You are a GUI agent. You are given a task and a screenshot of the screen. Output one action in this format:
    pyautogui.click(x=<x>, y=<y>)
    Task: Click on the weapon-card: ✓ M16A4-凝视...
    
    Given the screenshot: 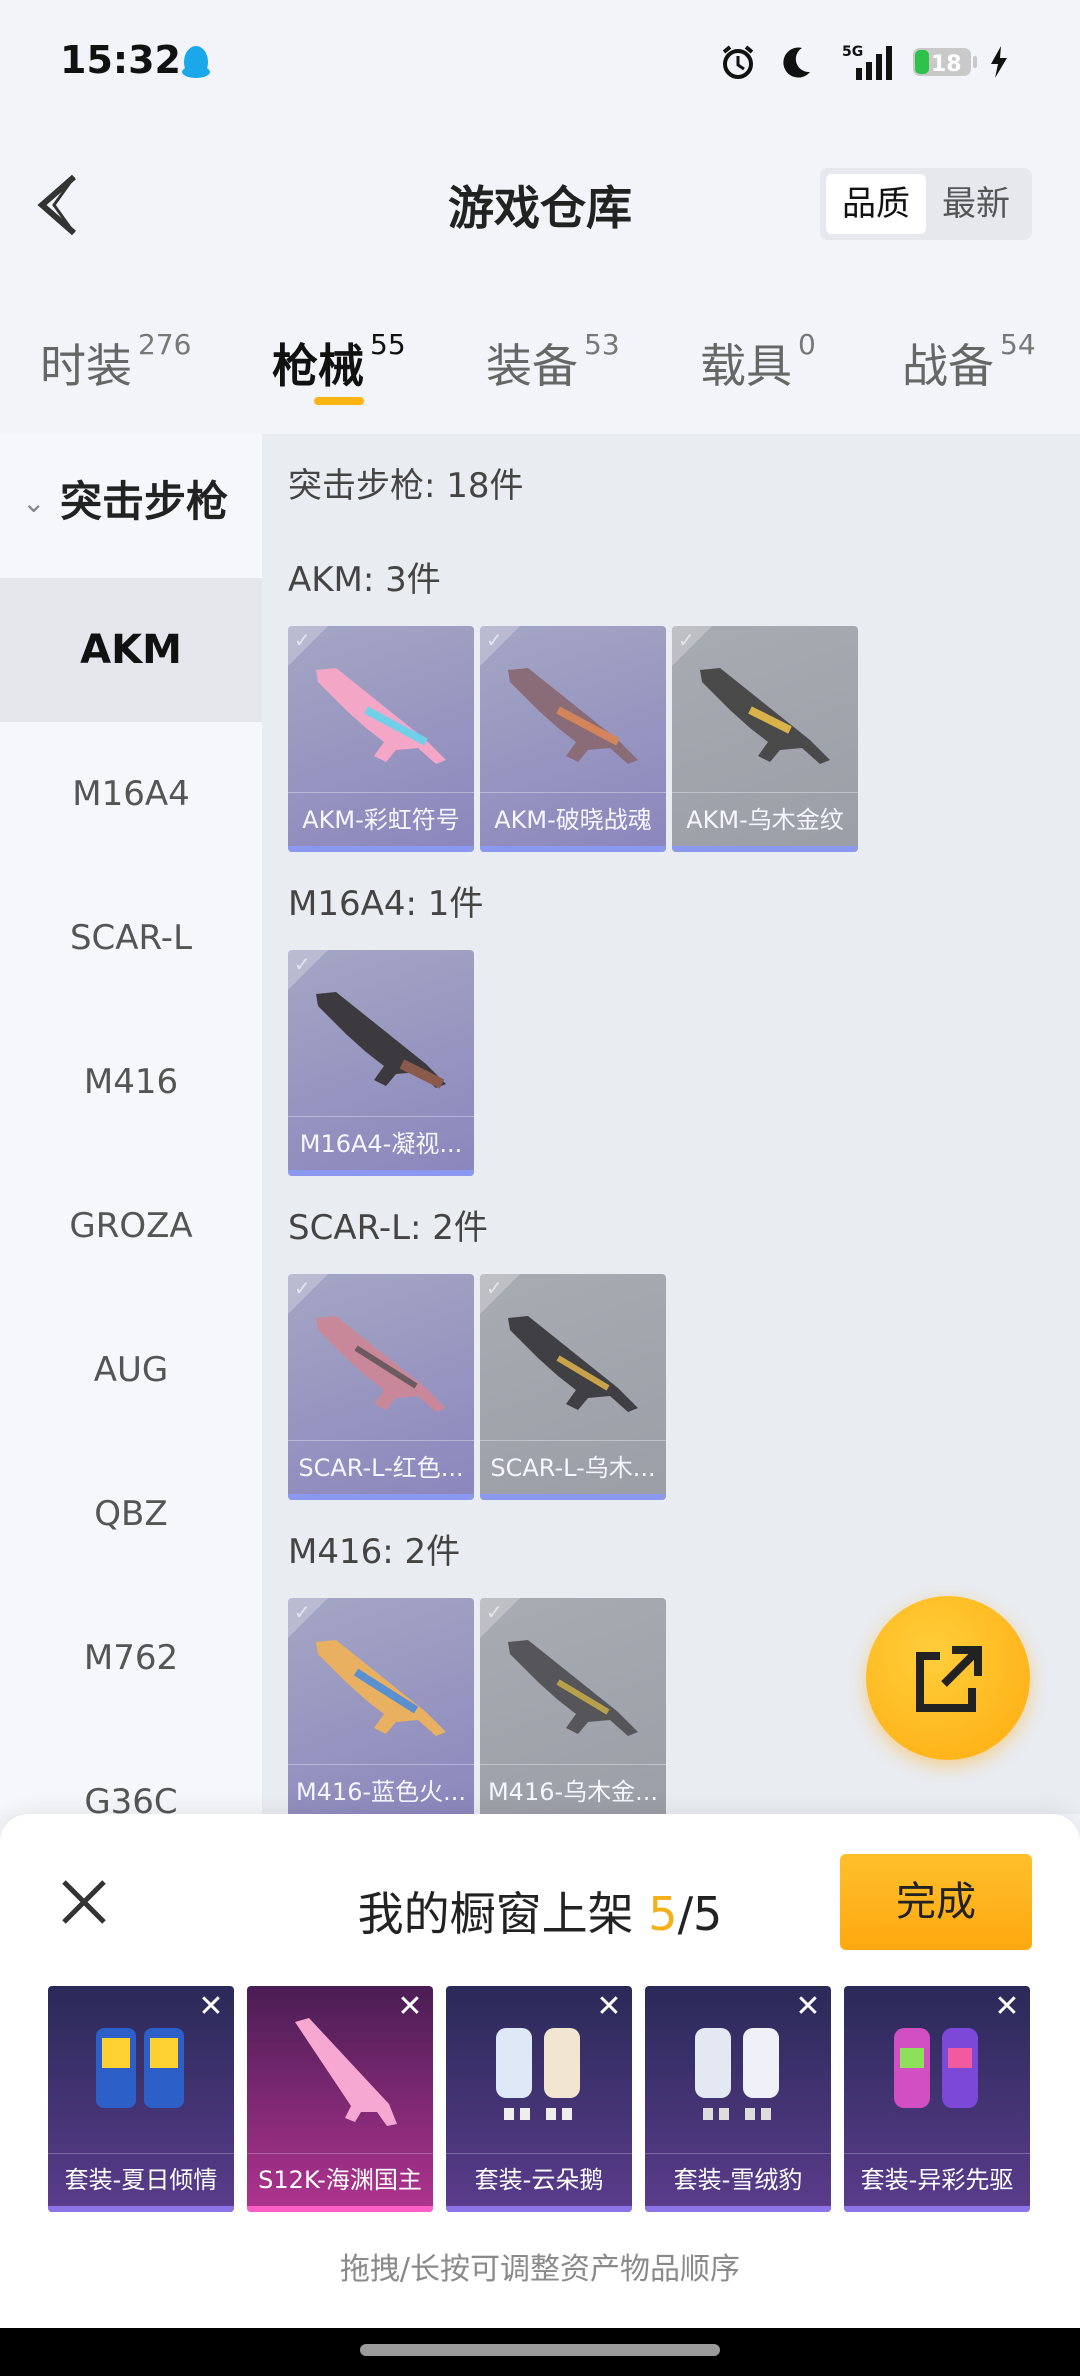 What is the action you would take?
    pyautogui.click(x=381, y=1063)
    